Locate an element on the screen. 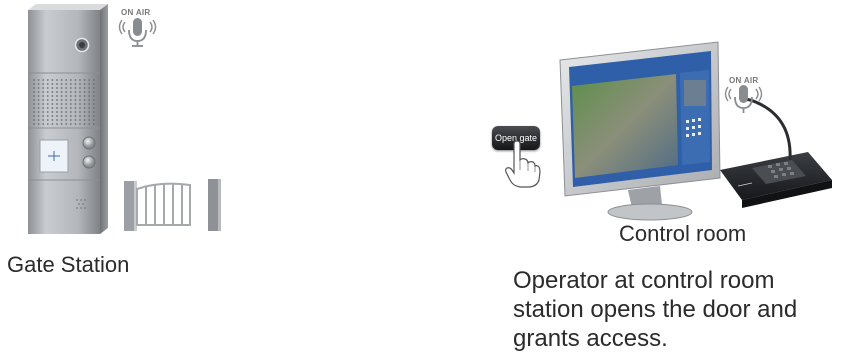  hand-pointer-icon is located at coordinates (523, 164).